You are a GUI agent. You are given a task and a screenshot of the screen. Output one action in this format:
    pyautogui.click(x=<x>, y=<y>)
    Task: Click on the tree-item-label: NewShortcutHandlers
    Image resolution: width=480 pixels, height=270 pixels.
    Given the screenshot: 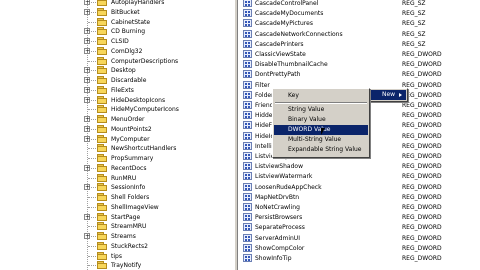 What is the action you would take?
    pyautogui.click(x=144, y=149)
    